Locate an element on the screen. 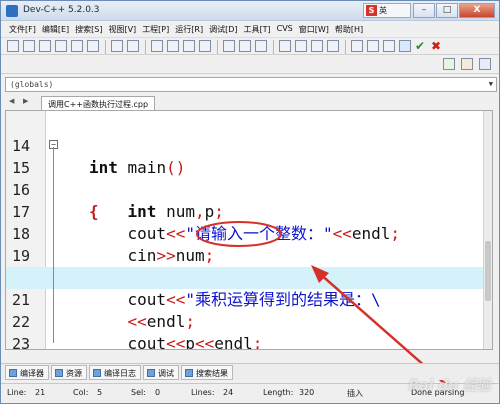 The image size is (500, 405). menu-debug: 调试[D] is located at coordinates (226, 29).